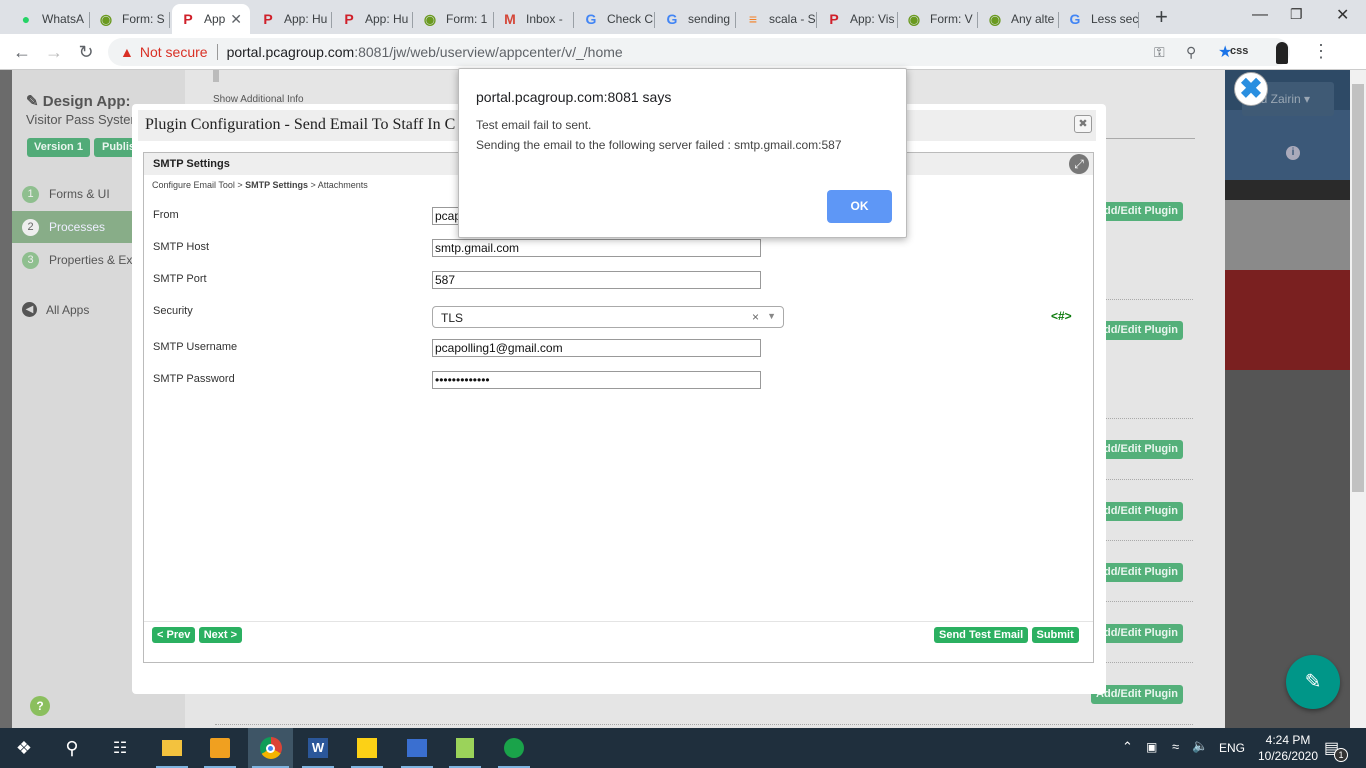 The width and height of the screenshot is (1366, 768). Describe the element at coordinates (1055, 635) in the screenshot. I see `submit-button: Submit` at that location.